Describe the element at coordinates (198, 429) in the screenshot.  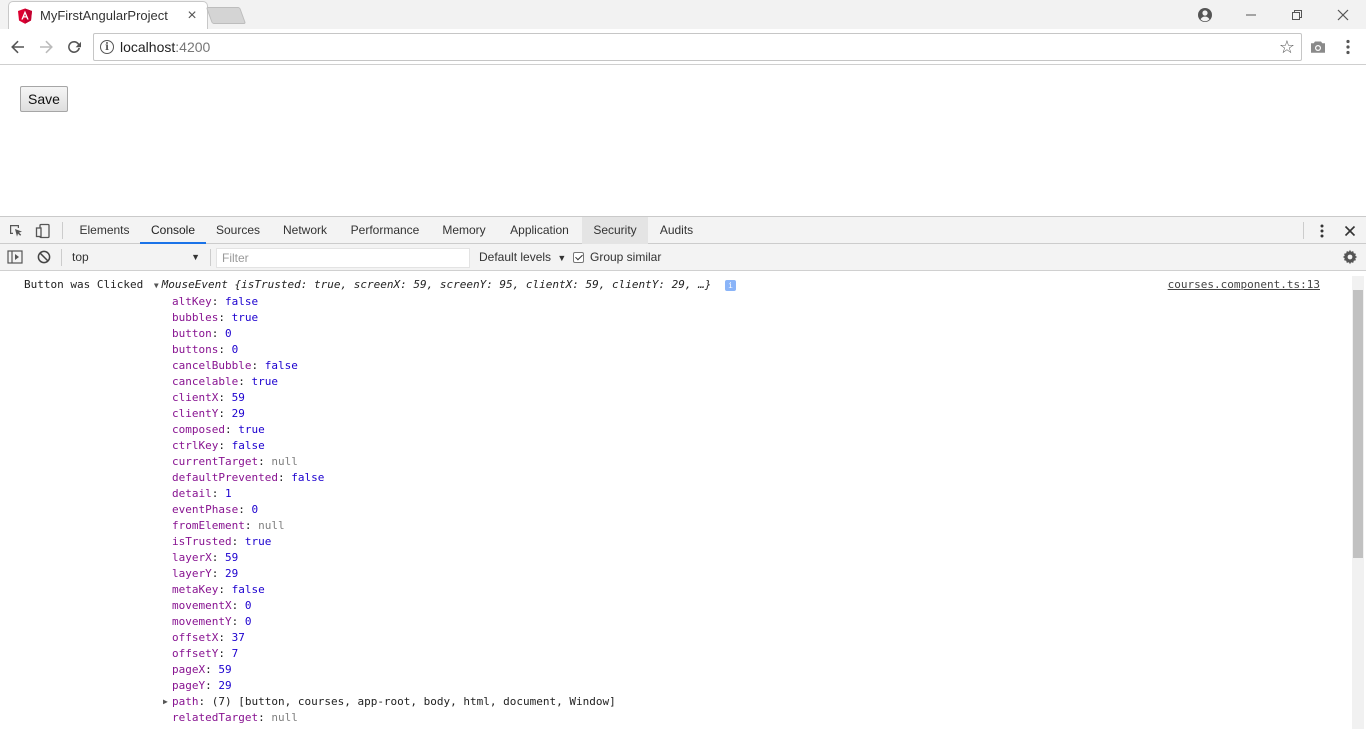
I see `property-key: composed` at that location.